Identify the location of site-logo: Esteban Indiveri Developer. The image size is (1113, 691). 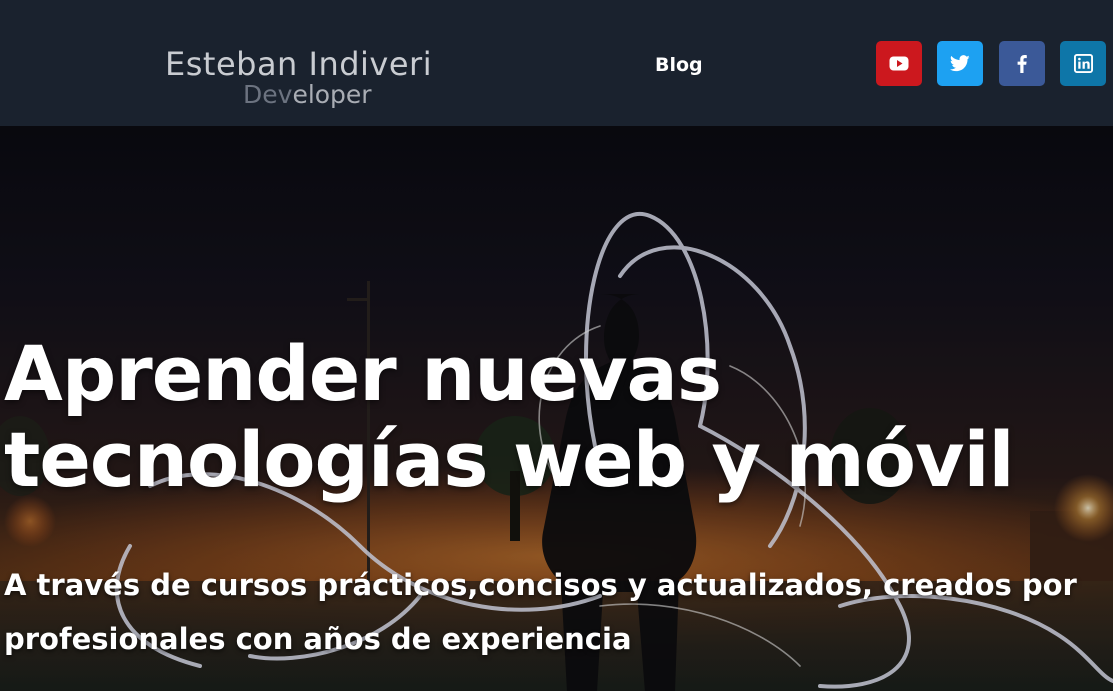
(320, 79).